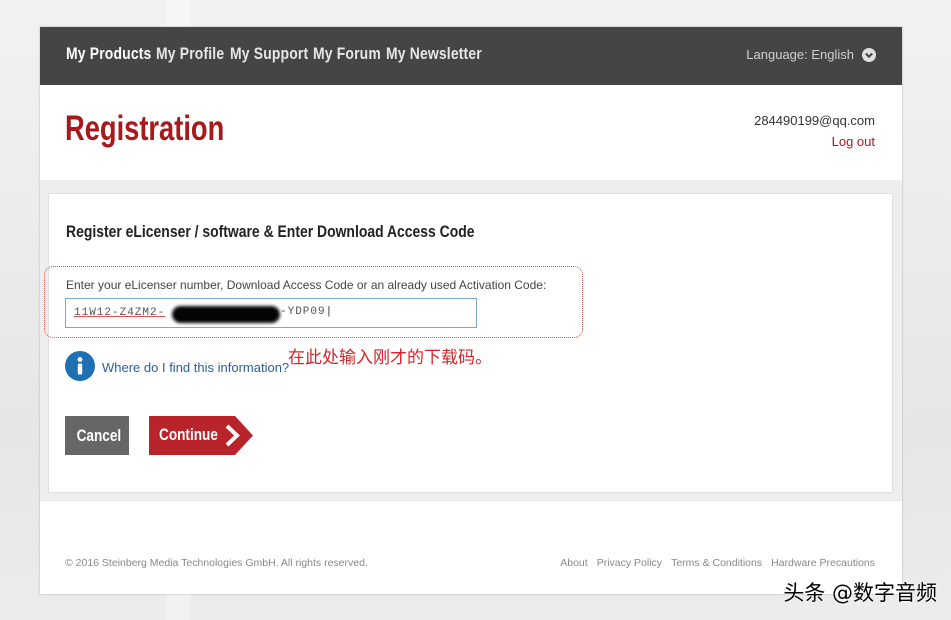  Describe the element at coordinates (823, 563) in the screenshot. I see `footer-link-hardware: Hardware Precautions` at that location.